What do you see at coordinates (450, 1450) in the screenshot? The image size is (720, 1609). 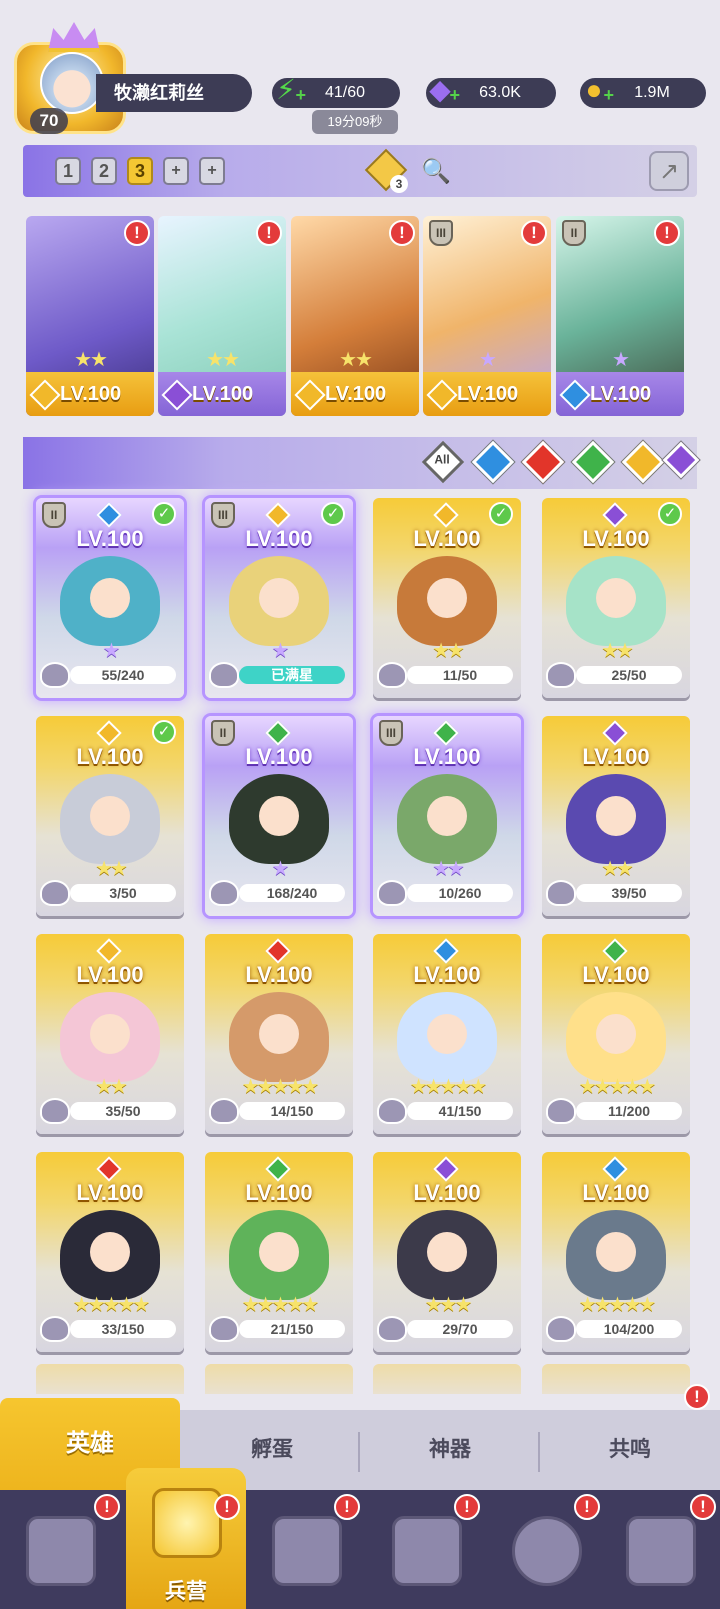 I see `tab-artifacts: 神器` at bounding box center [450, 1450].